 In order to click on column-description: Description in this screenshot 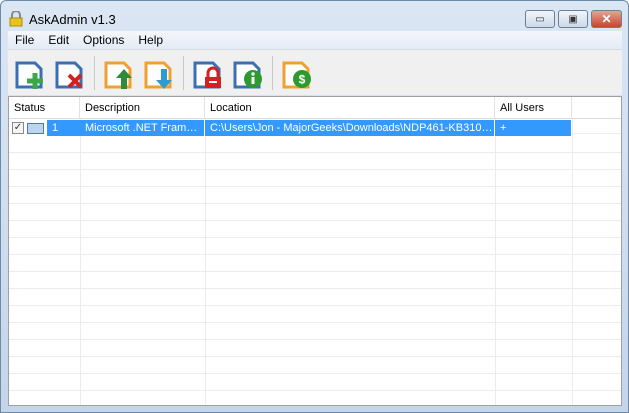, I will do `click(142, 108)`.